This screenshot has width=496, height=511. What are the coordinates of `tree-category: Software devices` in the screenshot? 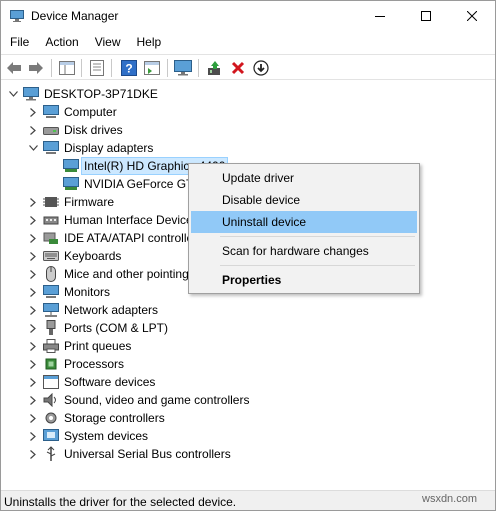 It's located at (91, 382).